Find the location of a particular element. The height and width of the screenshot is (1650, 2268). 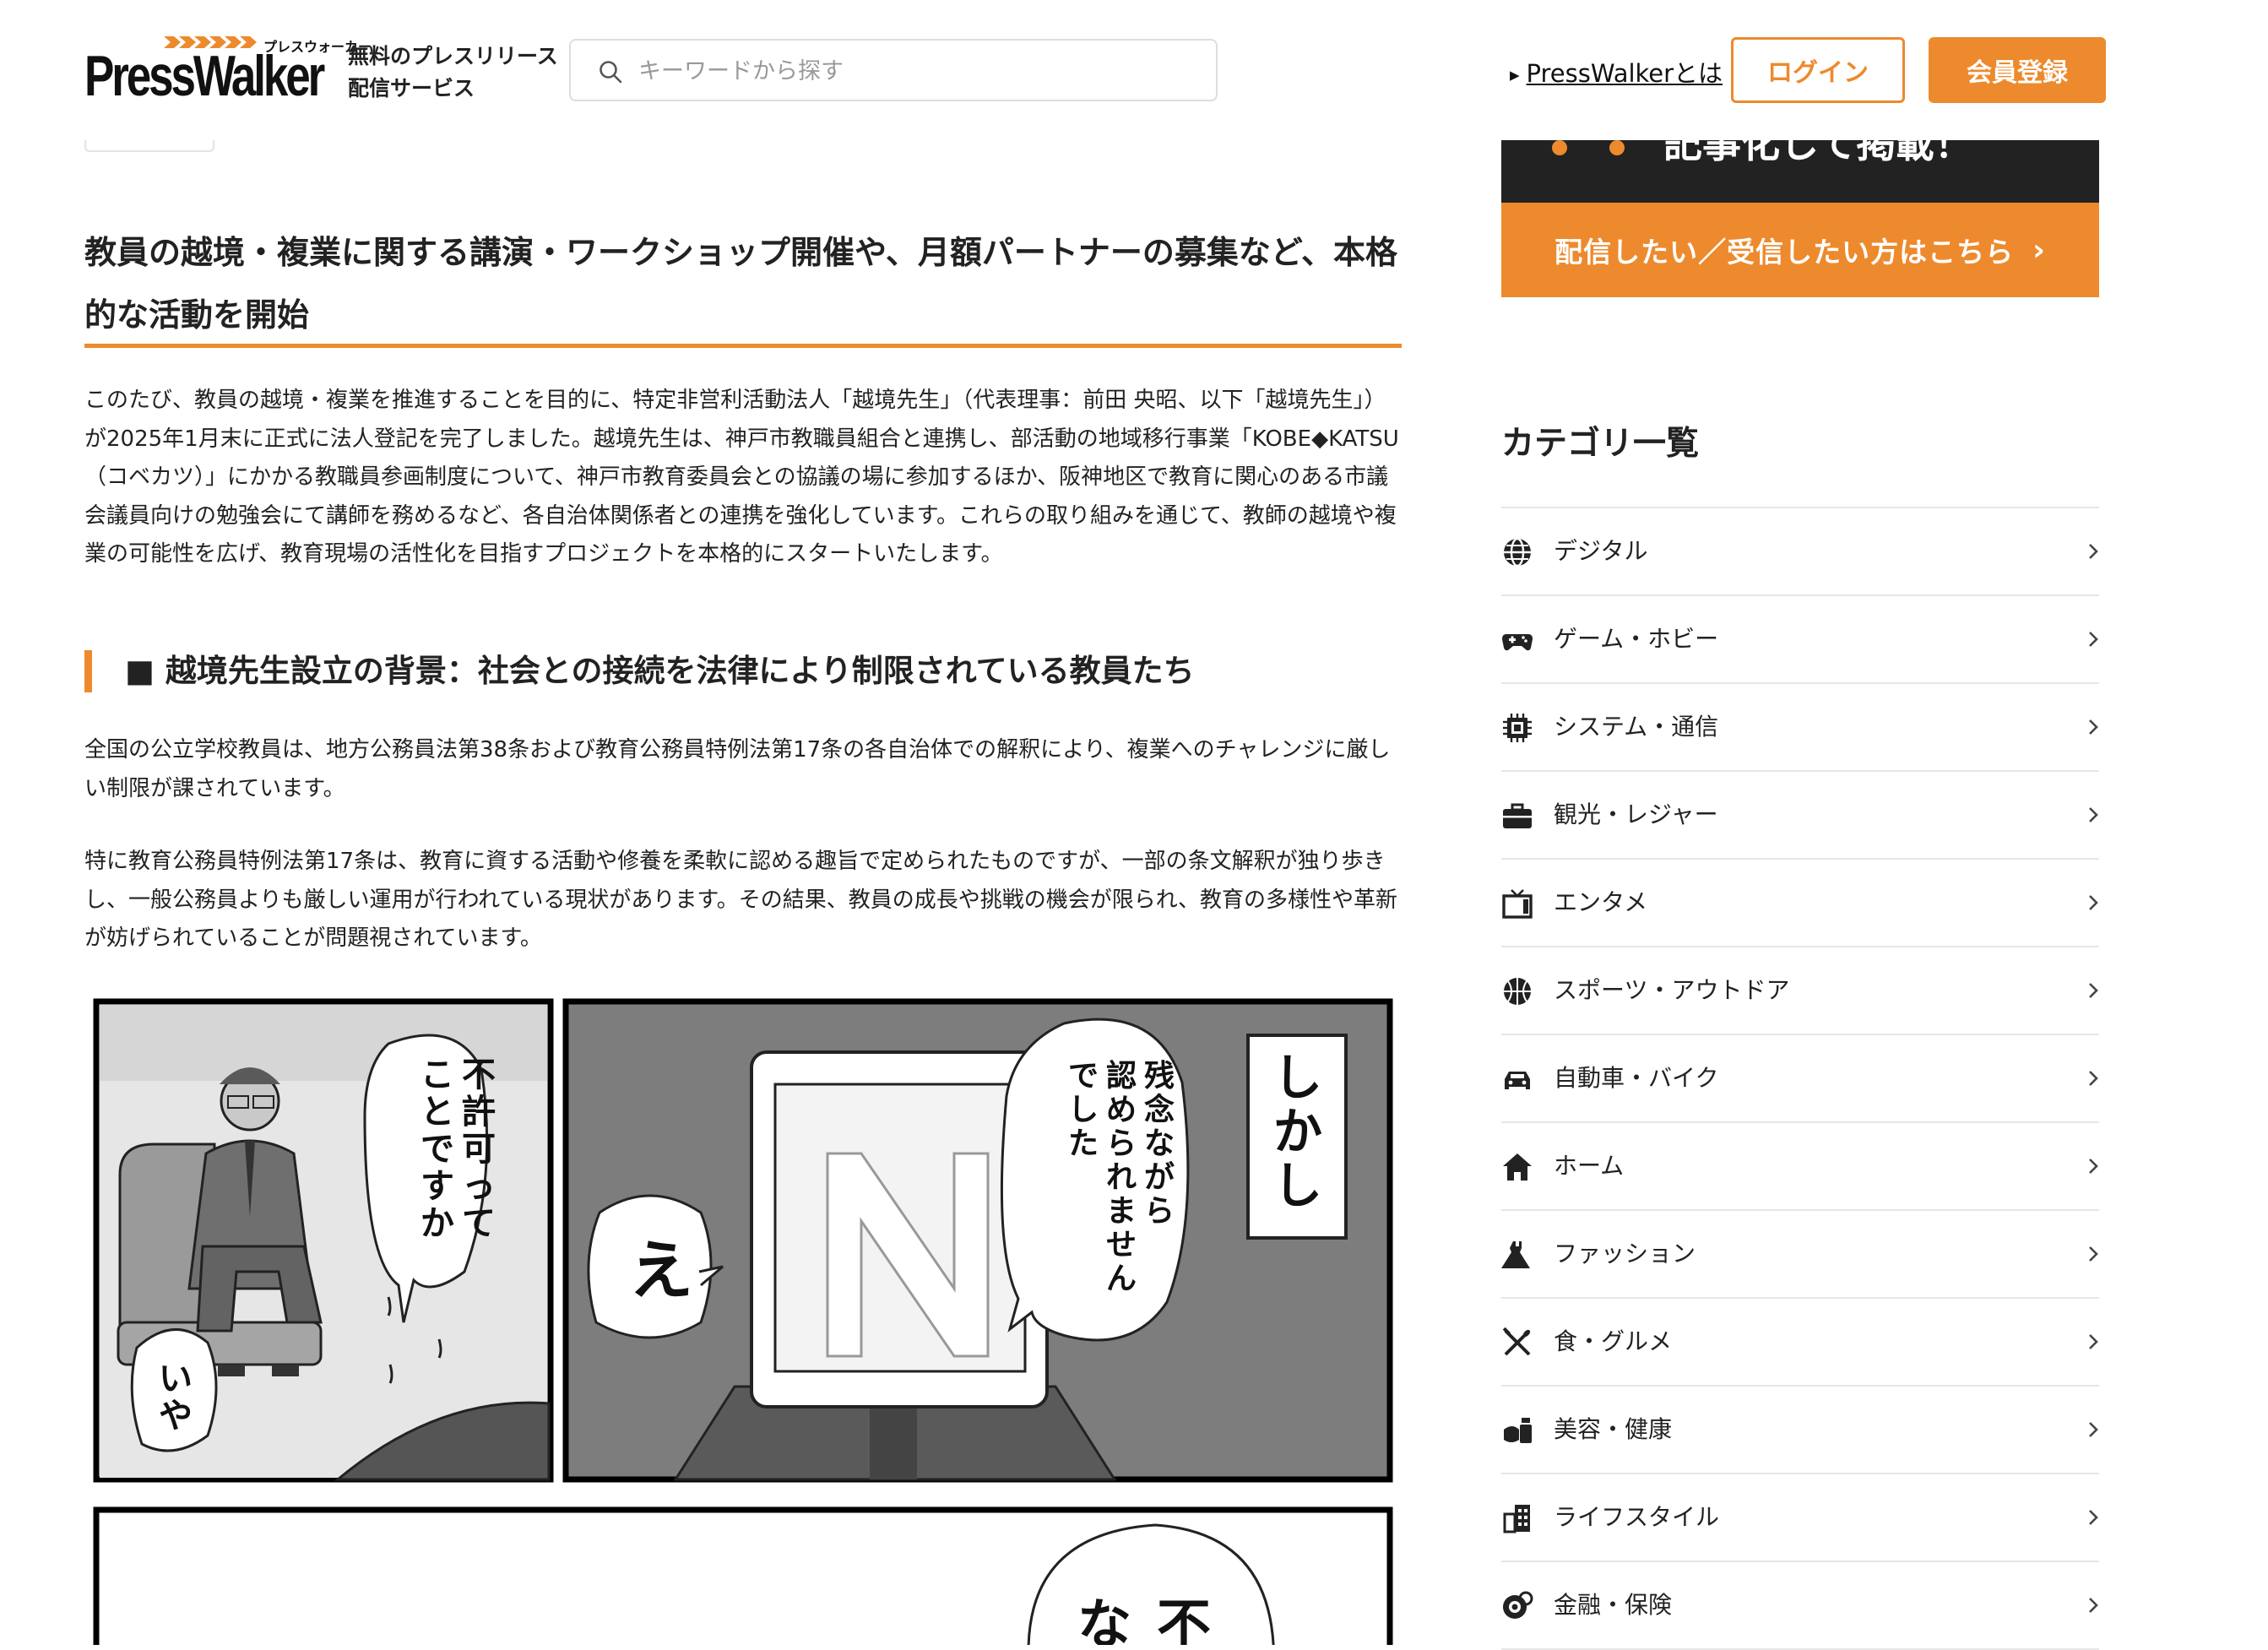

category-item-automotive: 自動車・バイク is located at coordinates (1800, 1079).